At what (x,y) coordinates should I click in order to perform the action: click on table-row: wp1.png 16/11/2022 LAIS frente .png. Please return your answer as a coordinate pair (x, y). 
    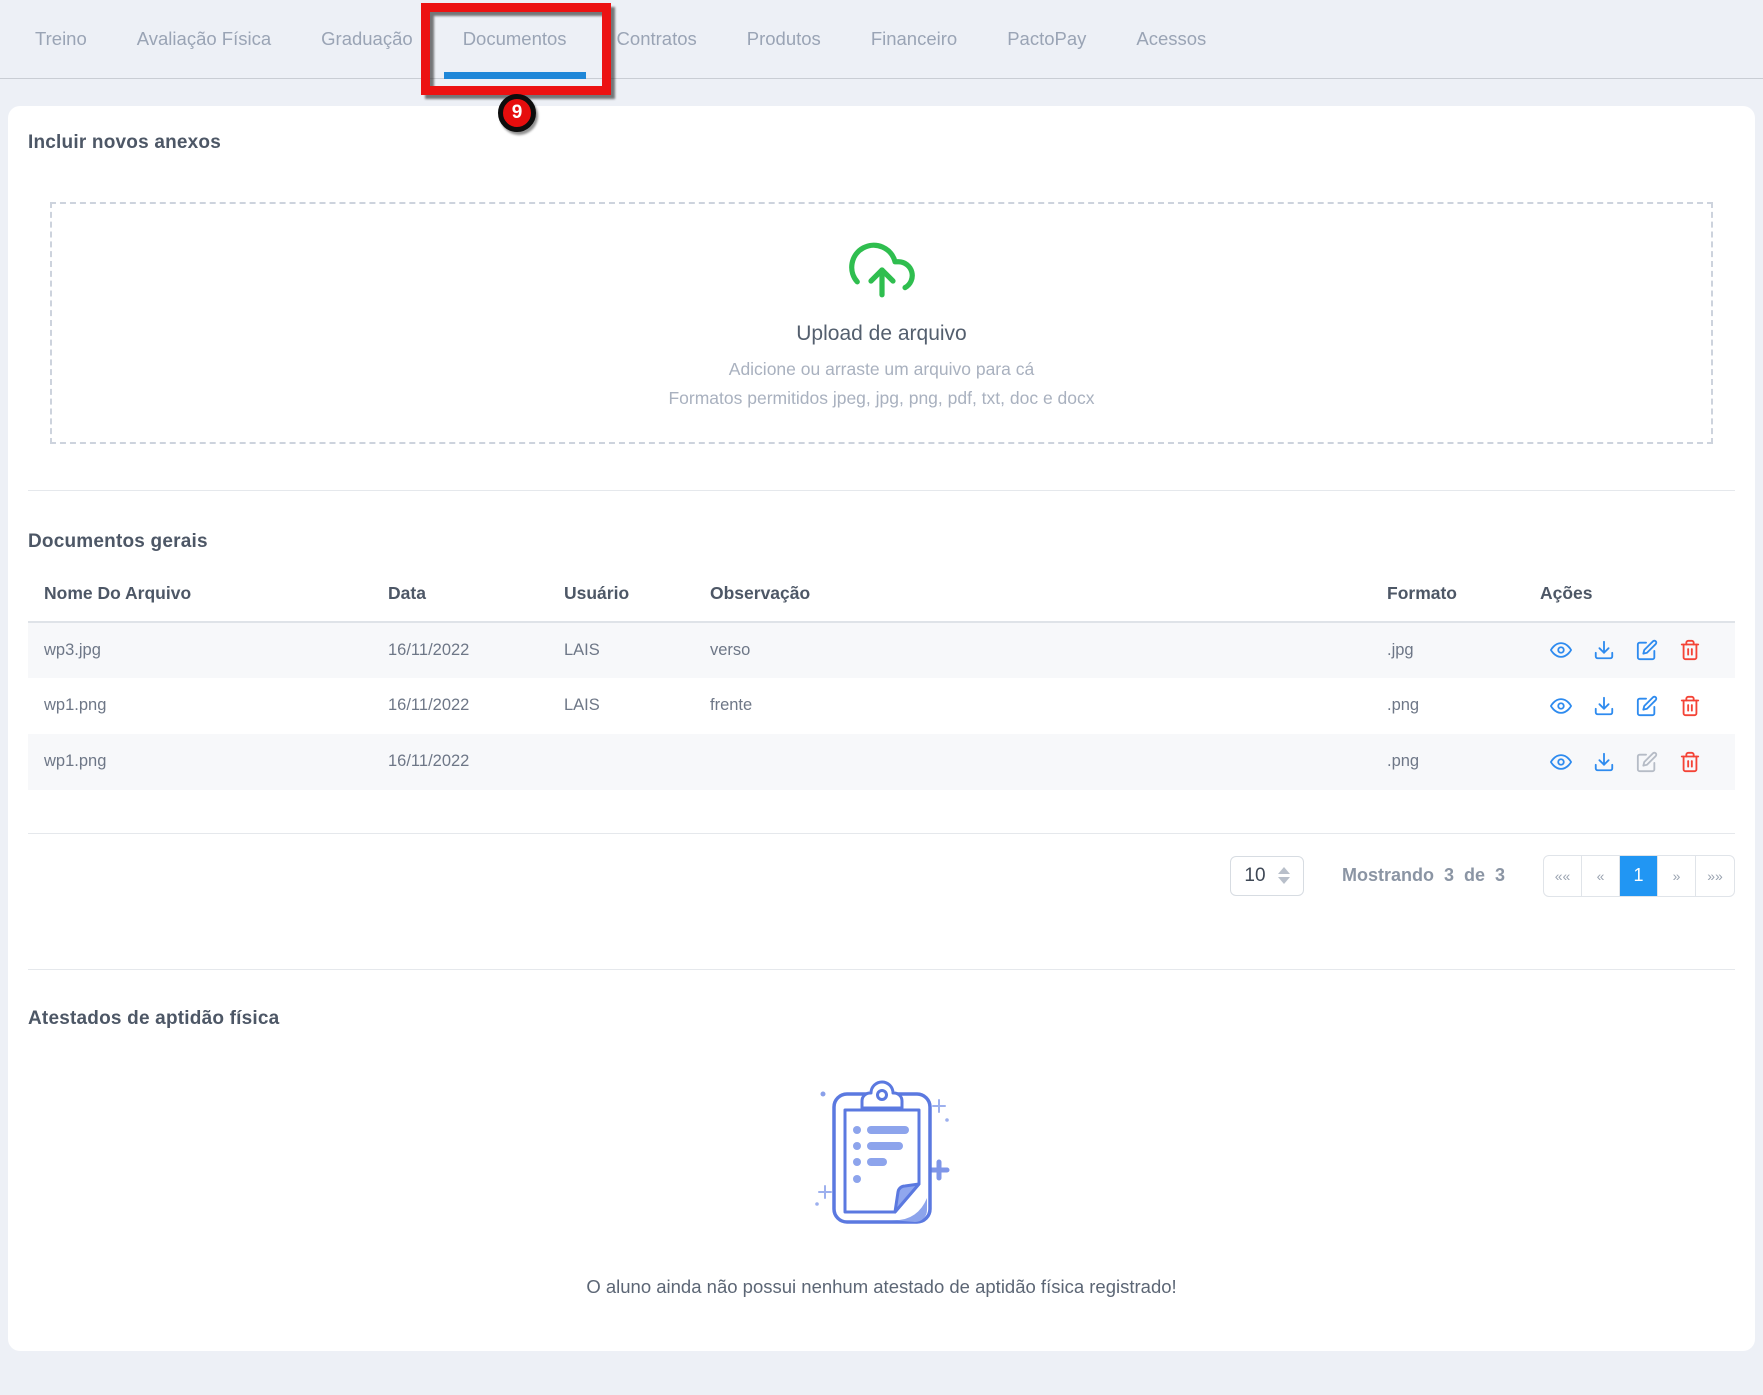
    Looking at the image, I should click on (881, 706).